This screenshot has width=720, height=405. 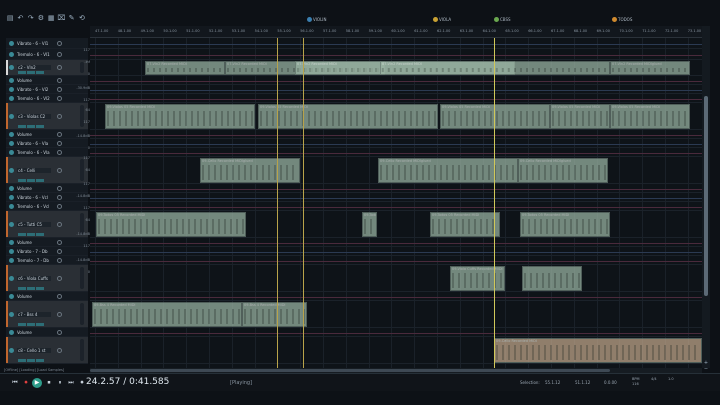 What do you see at coordinates (34, 143) in the screenshot?
I see `track-name: Vibrato - 6 - Vla` at bounding box center [34, 143].